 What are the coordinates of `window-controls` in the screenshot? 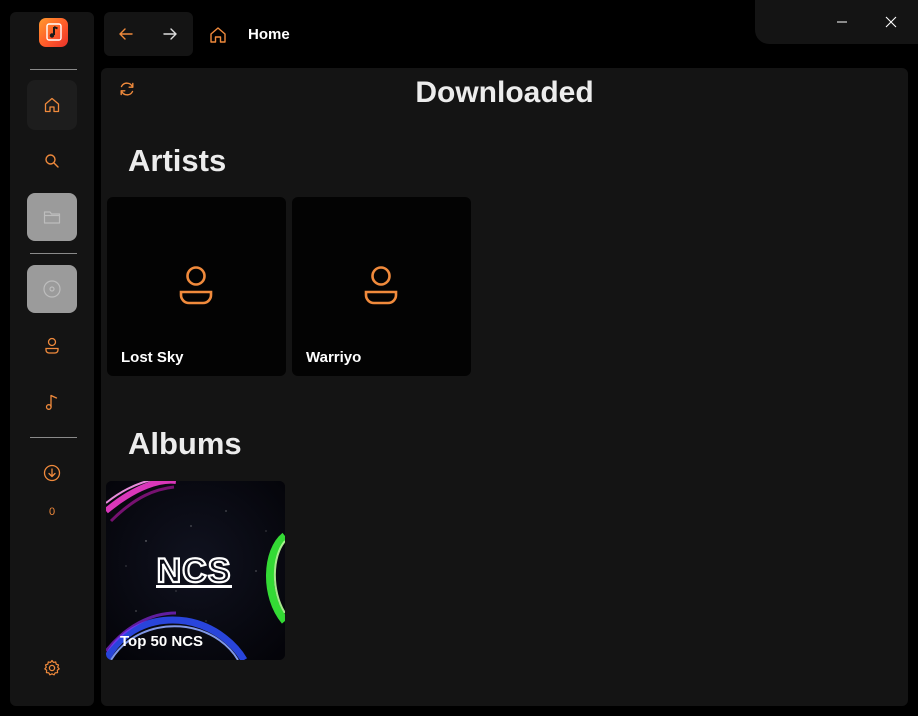 It's located at (836, 22).